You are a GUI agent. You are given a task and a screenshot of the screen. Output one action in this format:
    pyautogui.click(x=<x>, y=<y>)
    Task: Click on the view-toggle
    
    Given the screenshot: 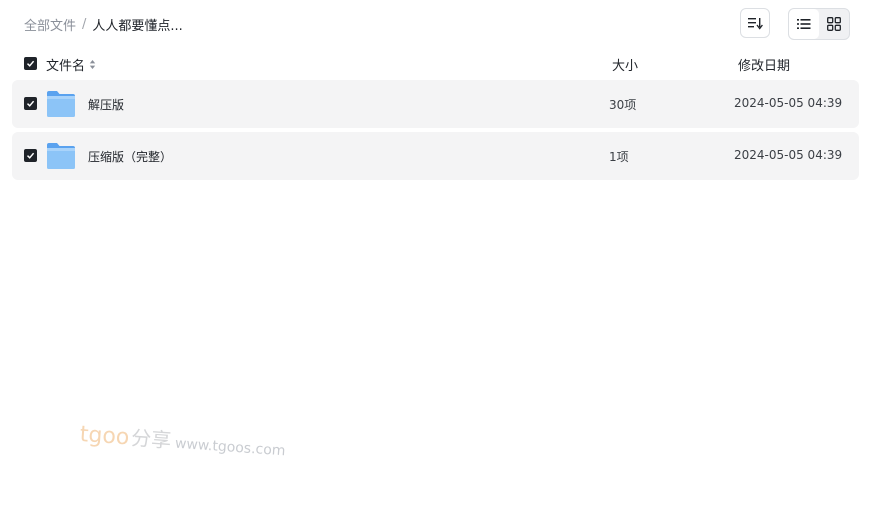 What is the action you would take?
    pyautogui.click(x=819, y=24)
    